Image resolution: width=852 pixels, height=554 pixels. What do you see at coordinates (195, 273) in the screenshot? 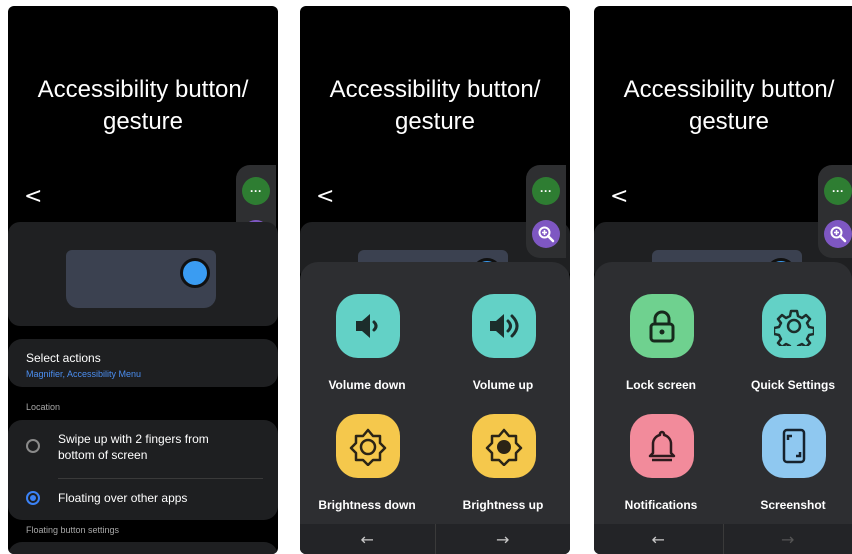
I see `preview-floating-button` at bounding box center [195, 273].